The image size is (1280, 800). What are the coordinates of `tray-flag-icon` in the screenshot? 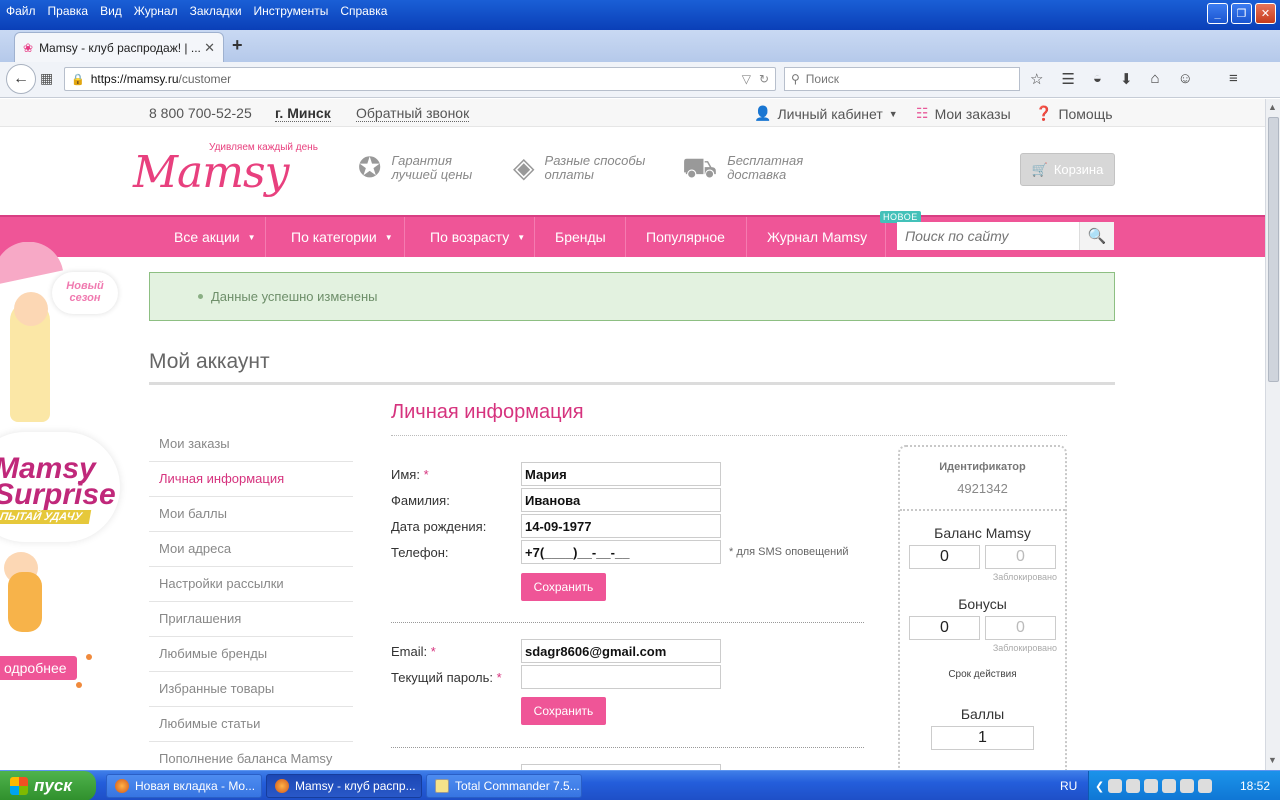 It's located at (1187, 786).